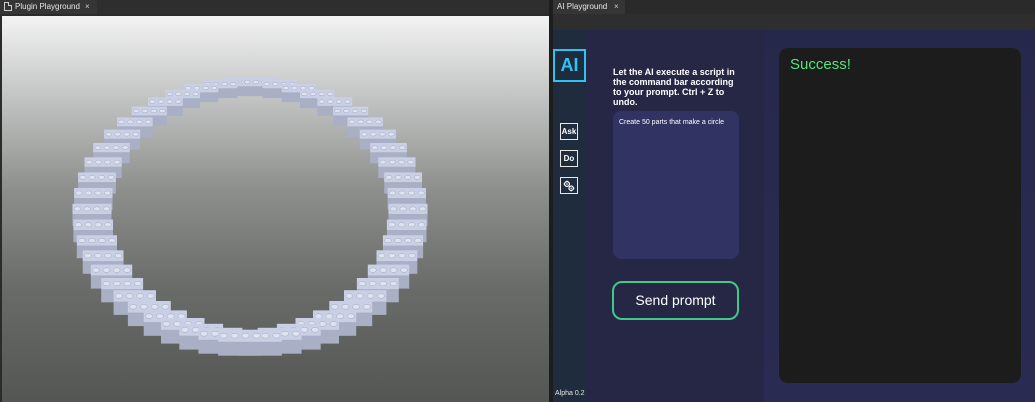 This screenshot has width=1035, height=402. What do you see at coordinates (820, 64) in the screenshot?
I see `output-status: Success!` at bounding box center [820, 64].